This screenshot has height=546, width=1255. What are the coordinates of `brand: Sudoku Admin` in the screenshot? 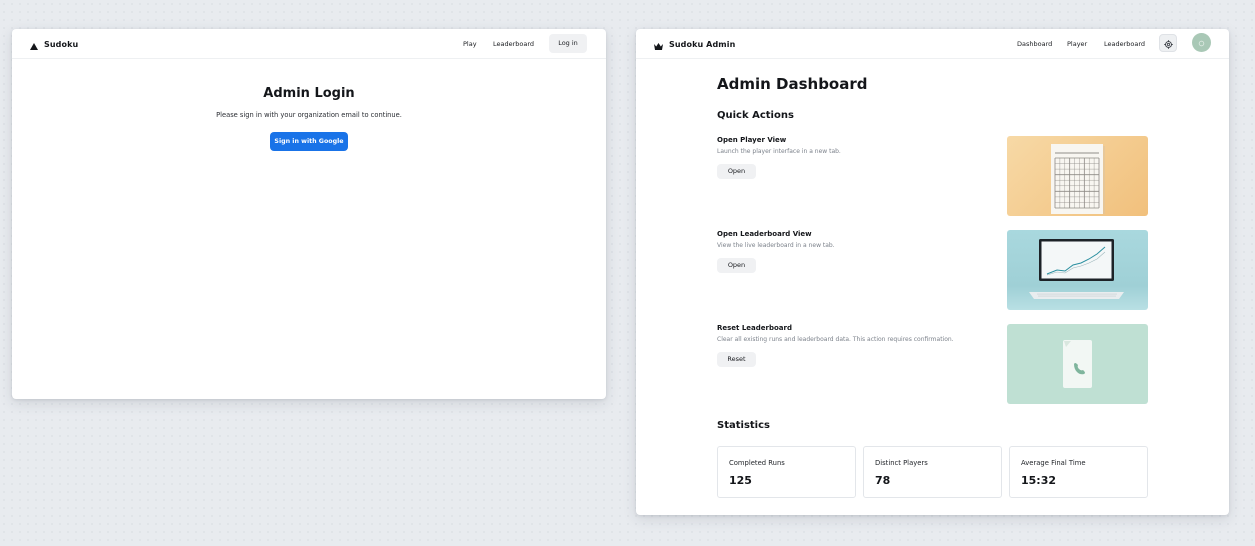 It's located at (694, 44).